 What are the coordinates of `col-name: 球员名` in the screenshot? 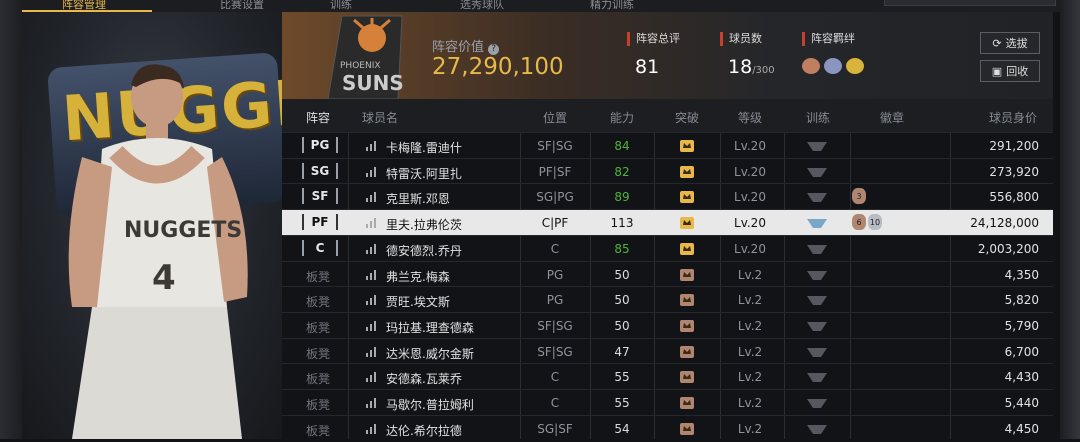 It's located at (380, 117).